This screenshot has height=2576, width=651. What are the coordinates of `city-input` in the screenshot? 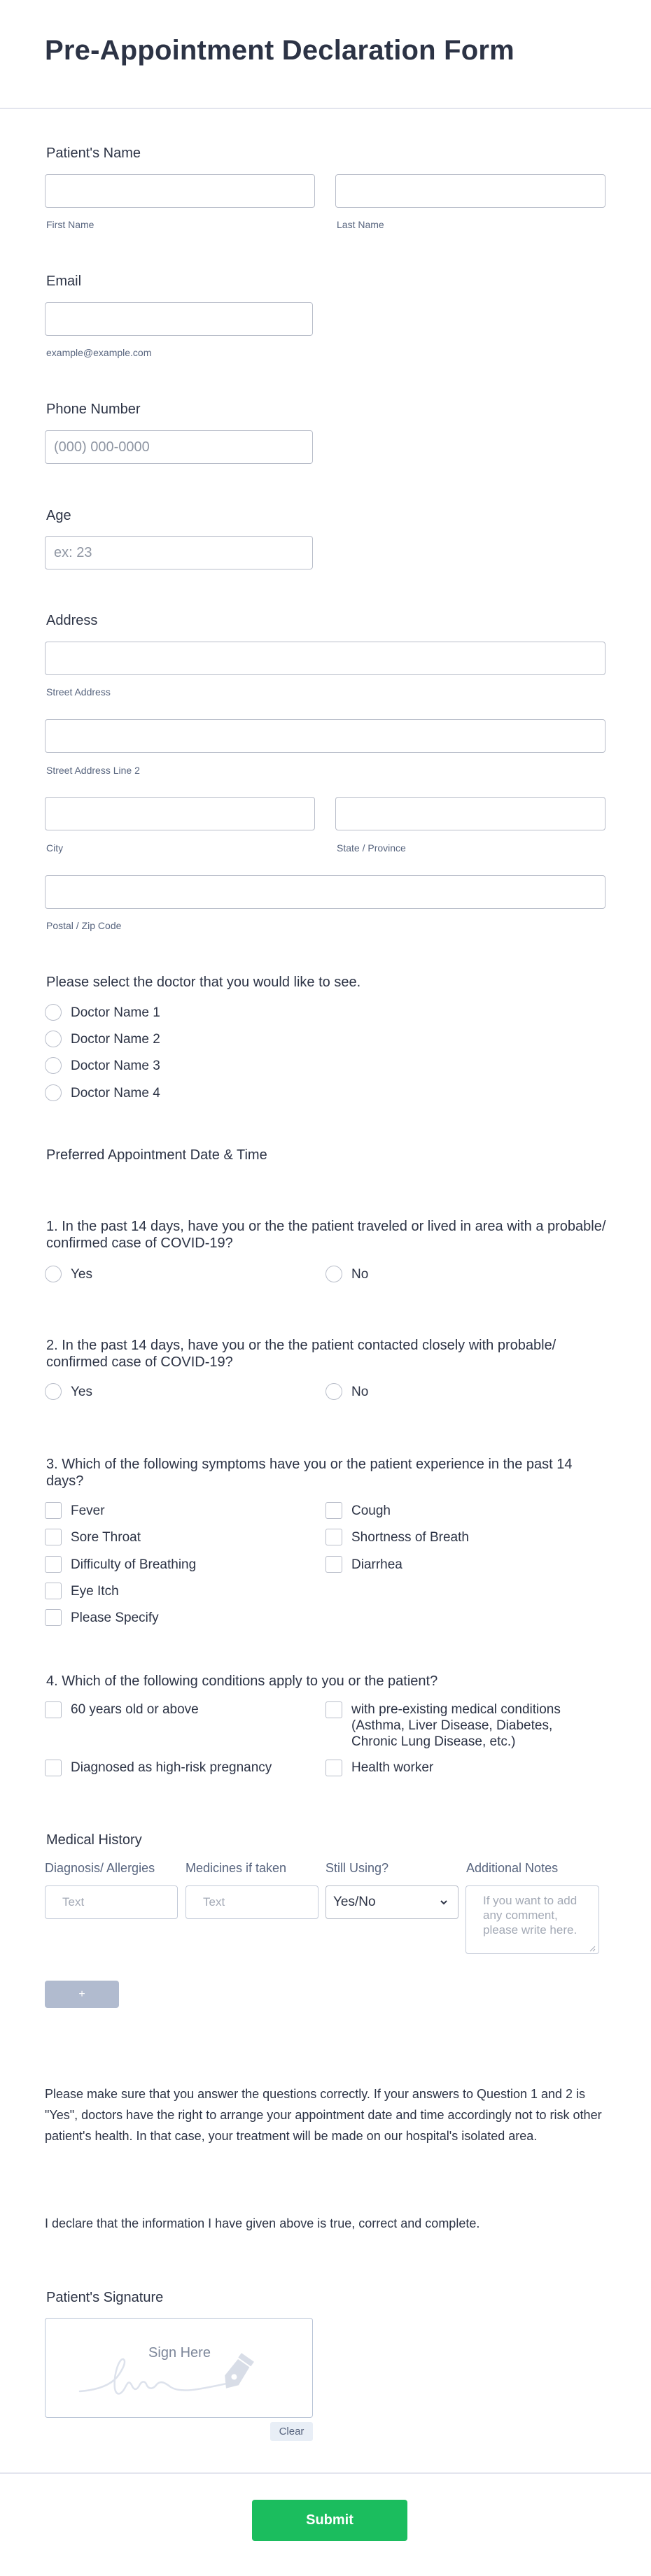 It's located at (180, 814).